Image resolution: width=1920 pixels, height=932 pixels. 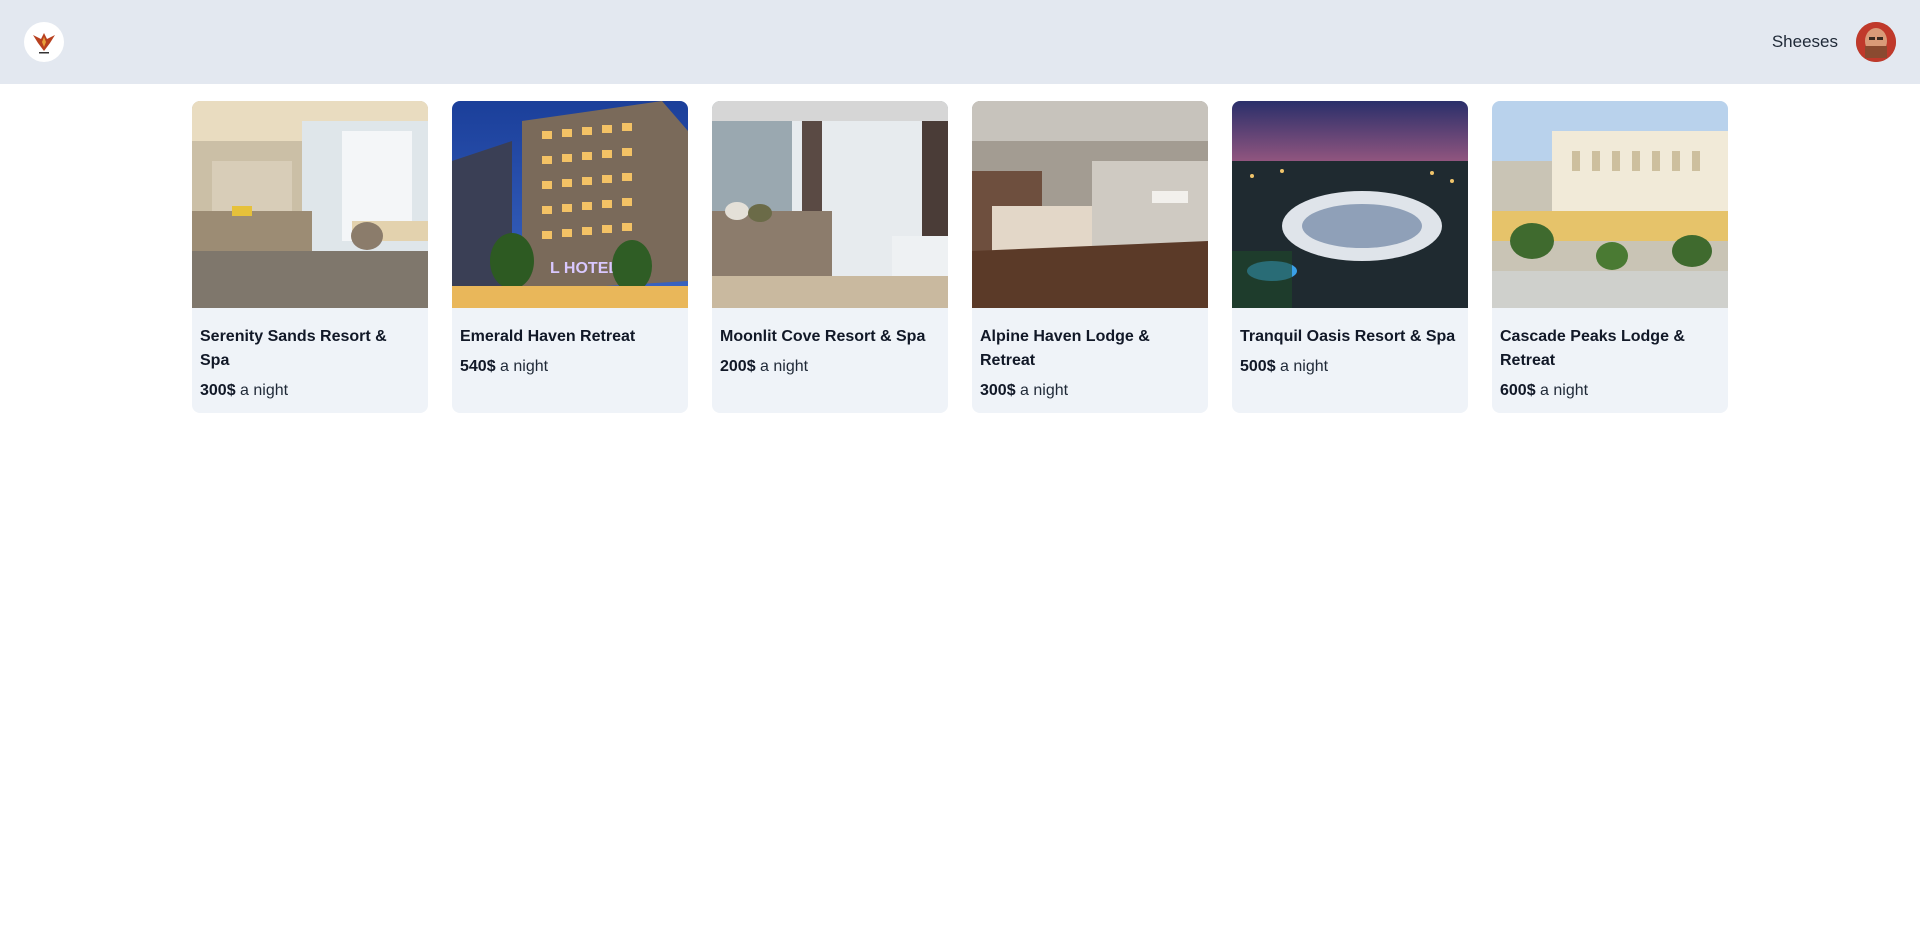 I want to click on listing-image: L HOTEL, so click(x=570, y=204).